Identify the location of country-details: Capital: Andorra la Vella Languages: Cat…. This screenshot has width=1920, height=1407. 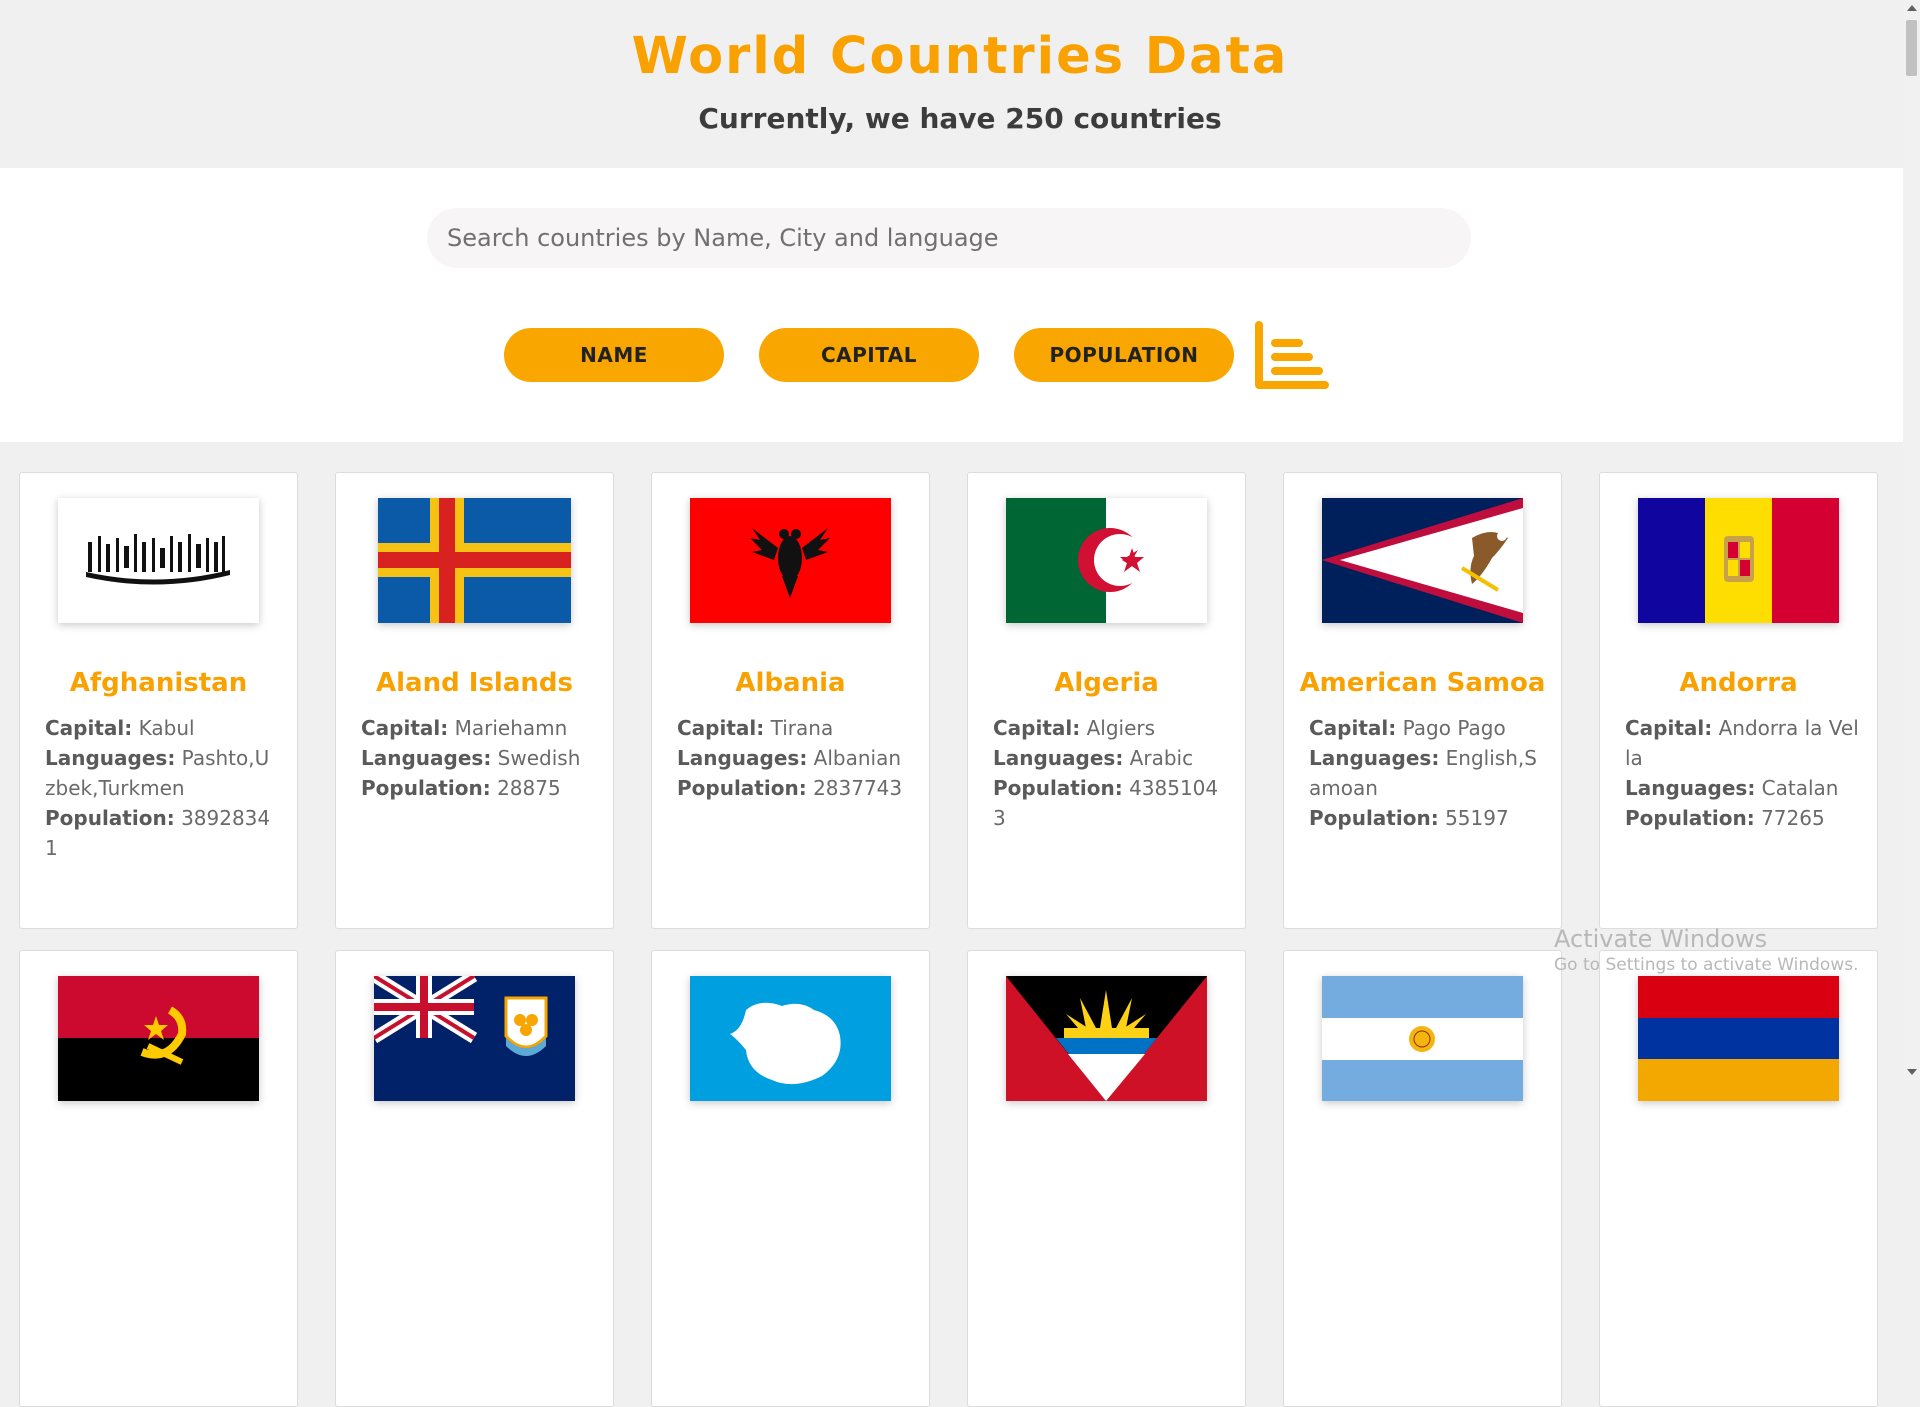
(1742, 773).